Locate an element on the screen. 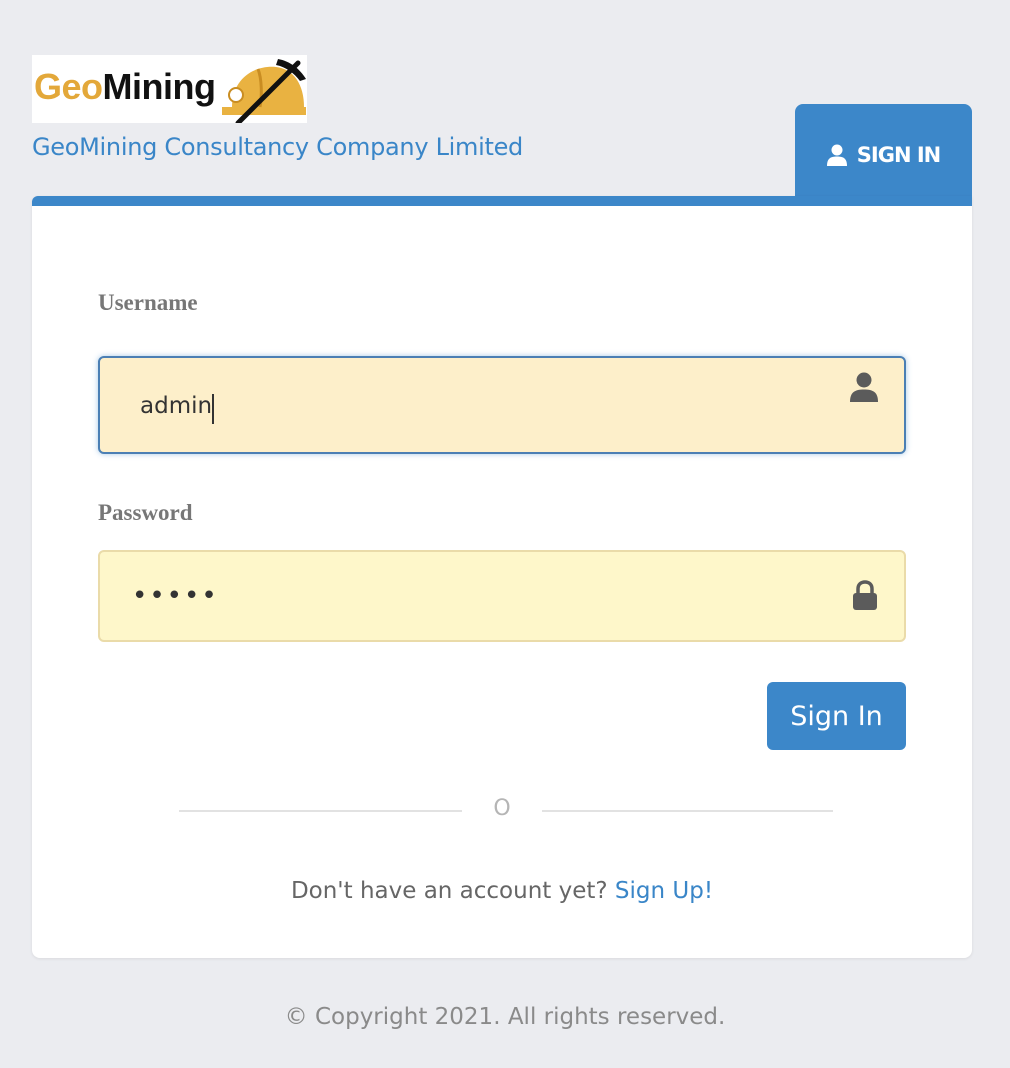 This screenshot has width=1010, height=1068. divider-right is located at coordinates (687, 811).